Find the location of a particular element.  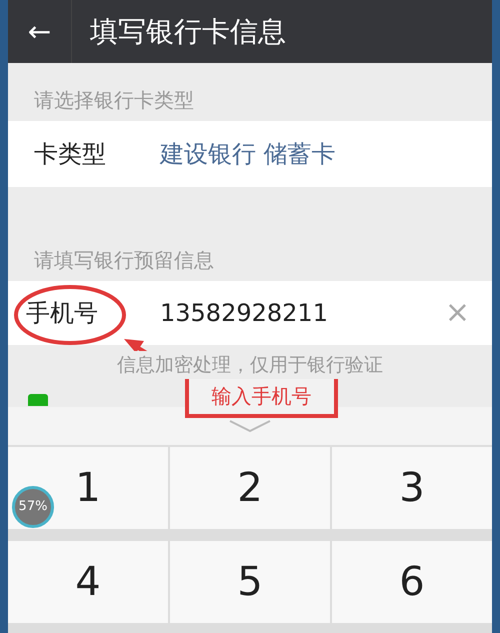

key: 5 is located at coordinates (250, 582).